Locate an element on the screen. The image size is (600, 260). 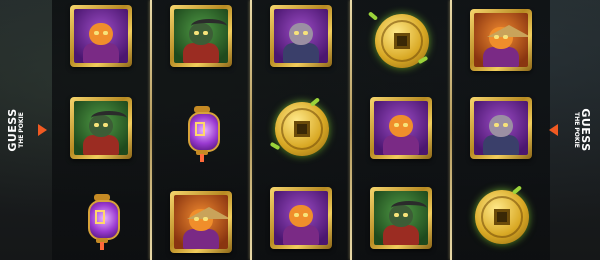
arrow-right-icon is located at coordinates (42, 130).